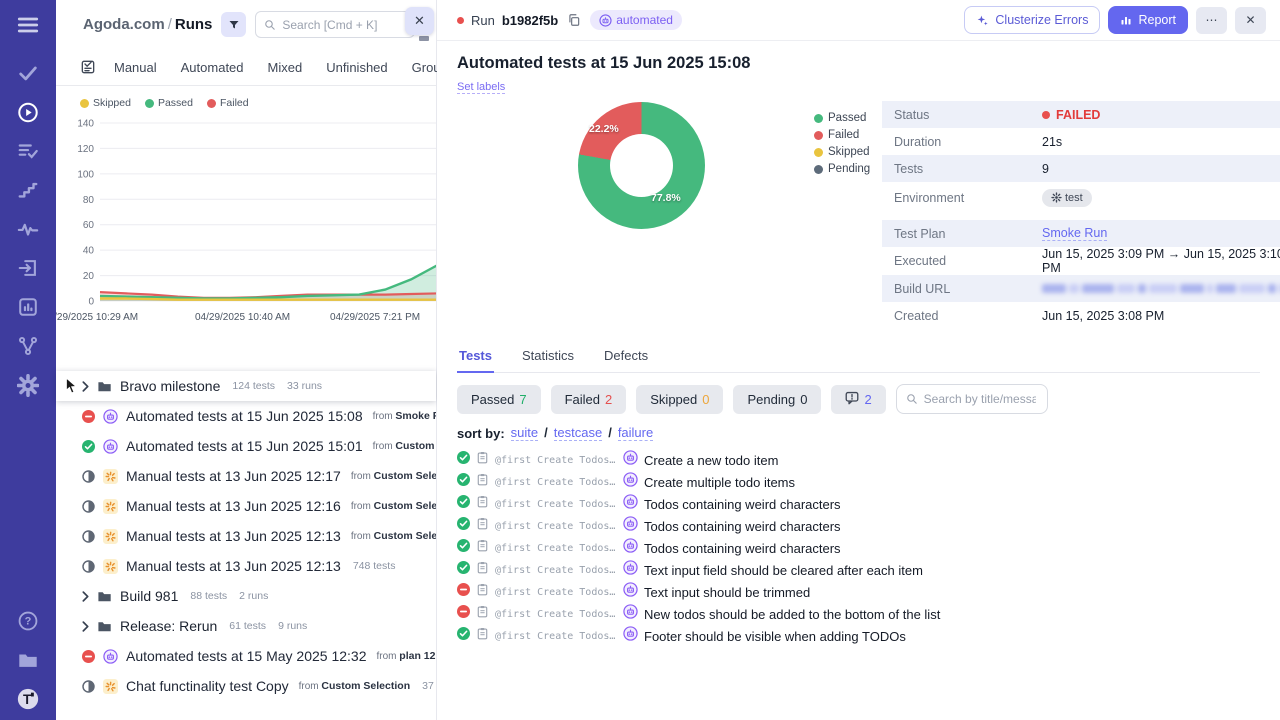 The height and width of the screenshot is (720, 1280). Describe the element at coordinates (28, 307) in the screenshot. I see `sidebar-chart-box-icon` at that location.